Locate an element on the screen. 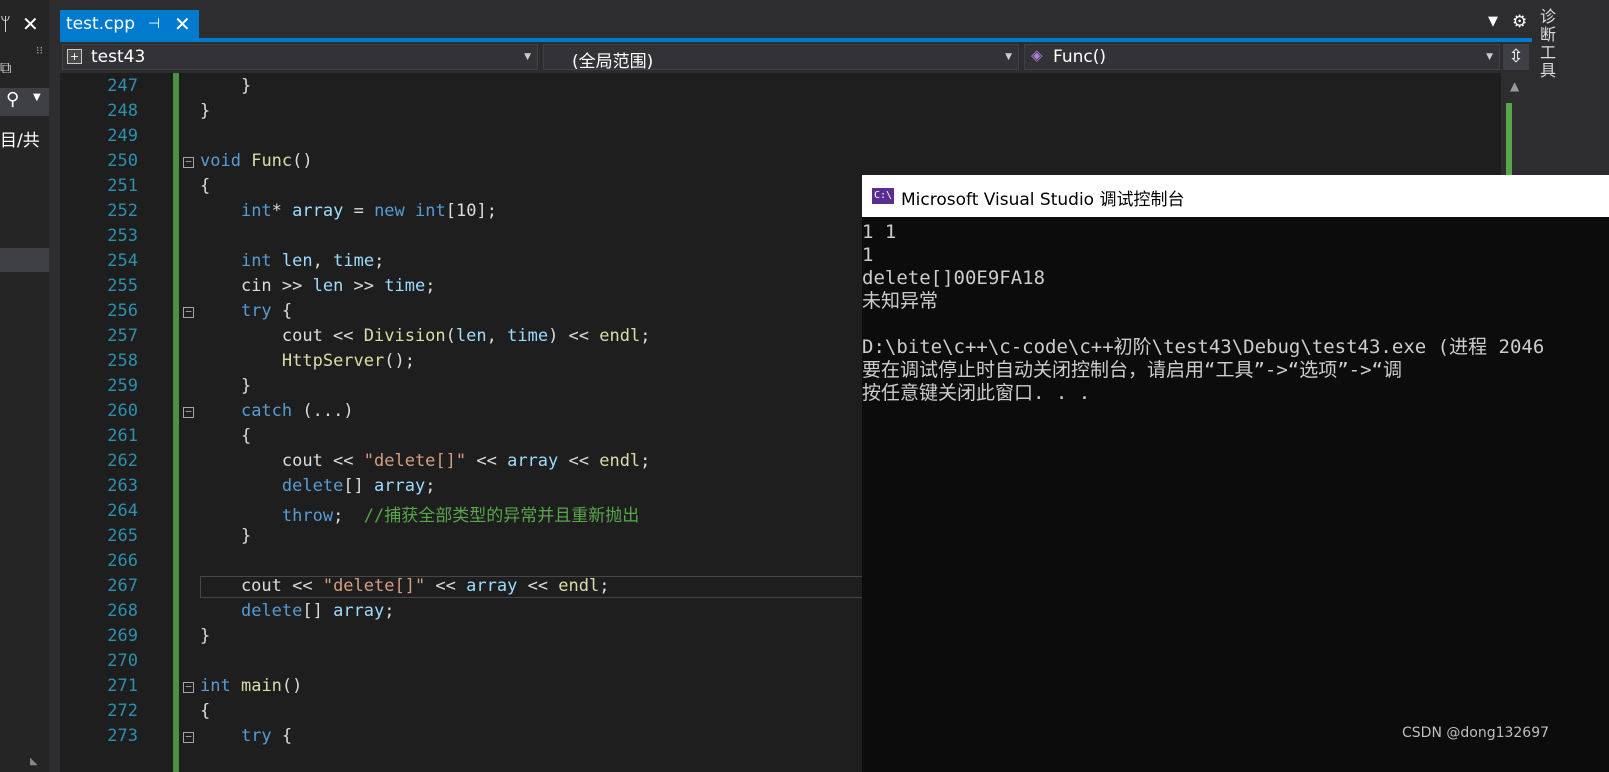  line-number: 271 is located at coordinates (122, 686).